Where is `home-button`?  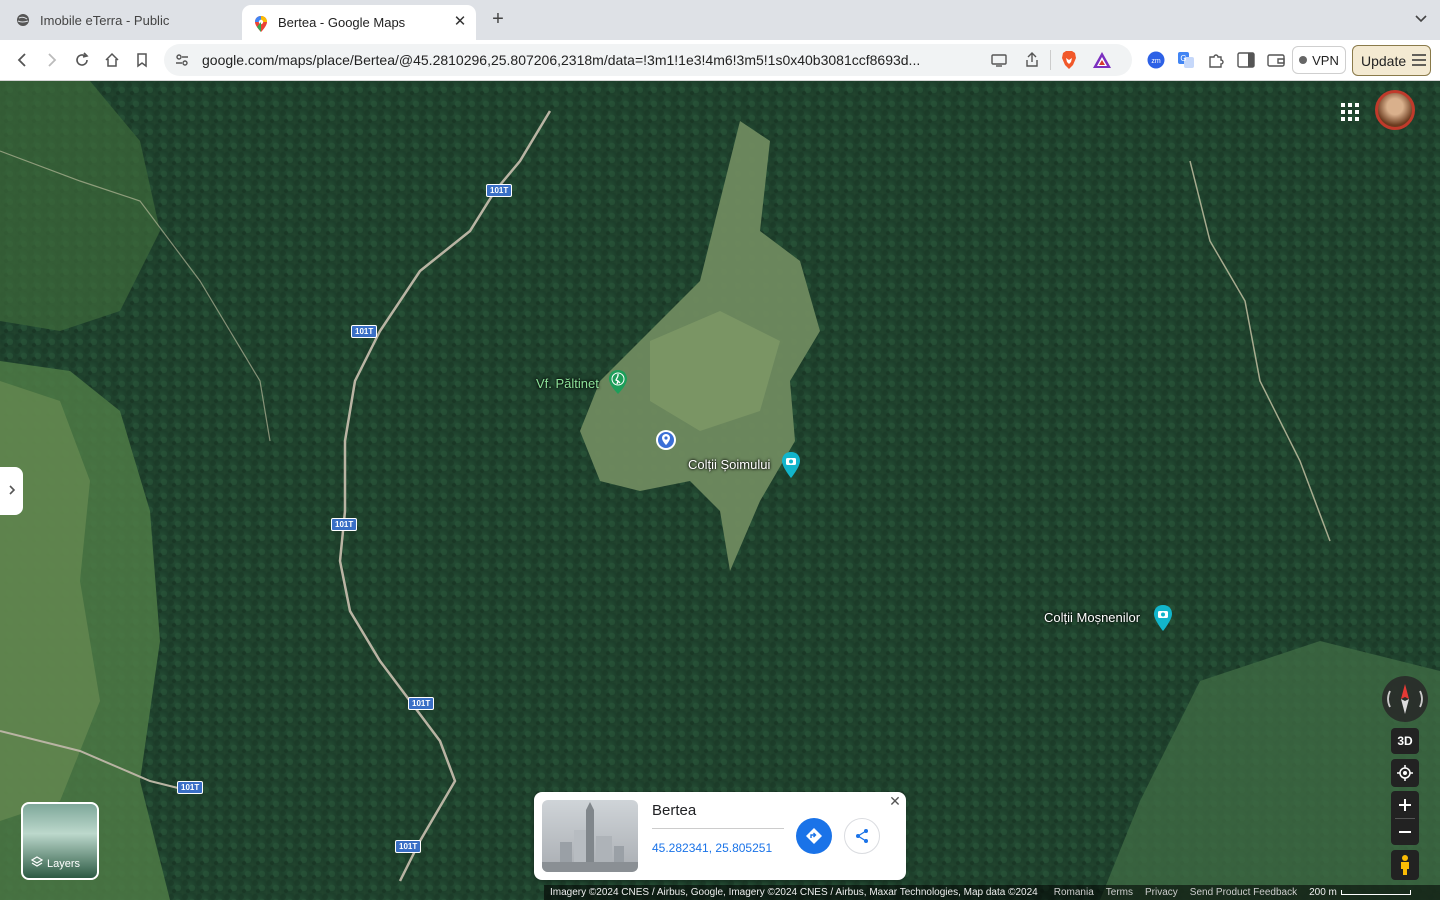
home-button is located at coordinates (112, 60).